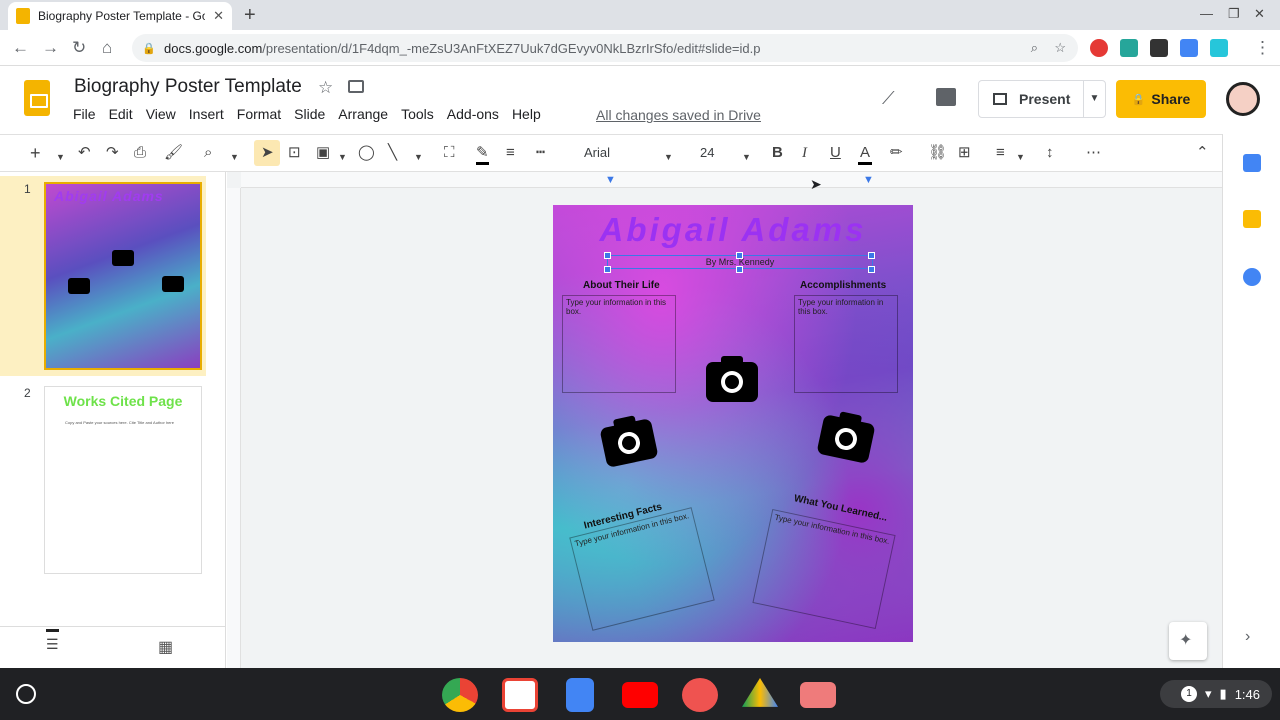 The image size is (1280, 720). Describe the element at coordinates (188, 87) in the screenshot. I see `document-title: Biography Poster Template` at that location.